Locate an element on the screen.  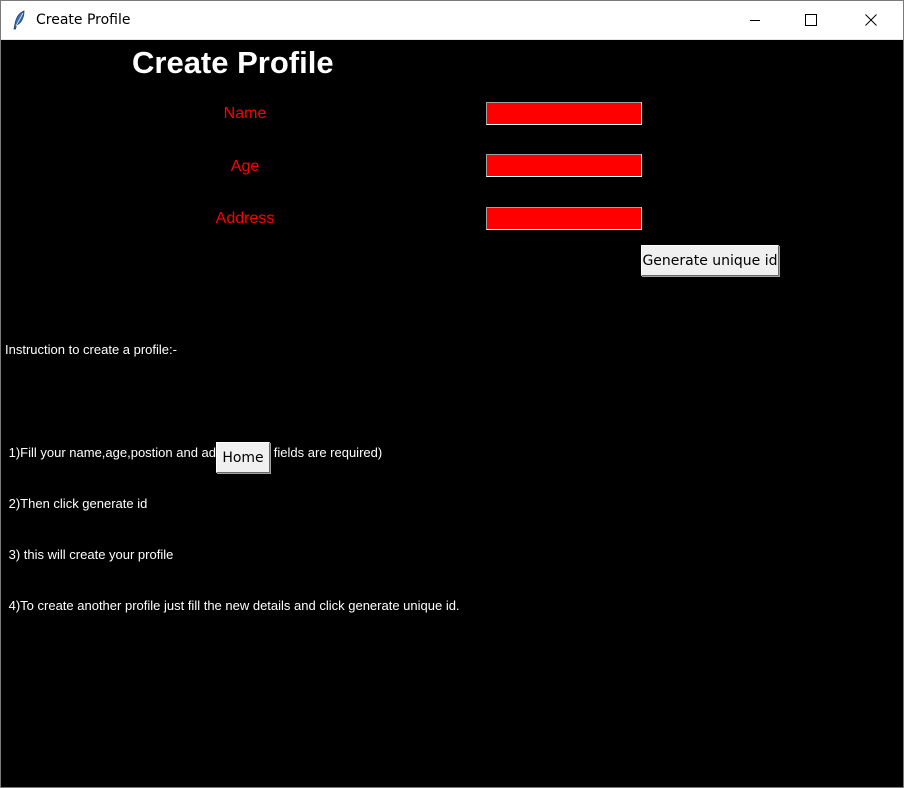
maximize-button is located at coordinates (811, 20).